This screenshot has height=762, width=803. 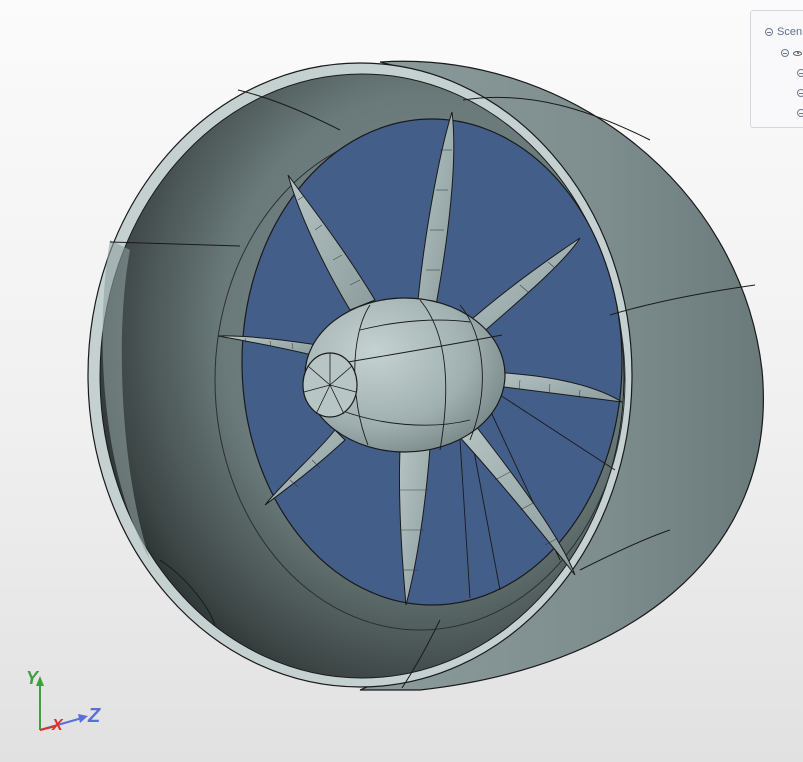 What do you see at coordinates (790, 32) in the screenshot?
I see `scene-tree-root-label: Scen` at bounding box center [790, 32].